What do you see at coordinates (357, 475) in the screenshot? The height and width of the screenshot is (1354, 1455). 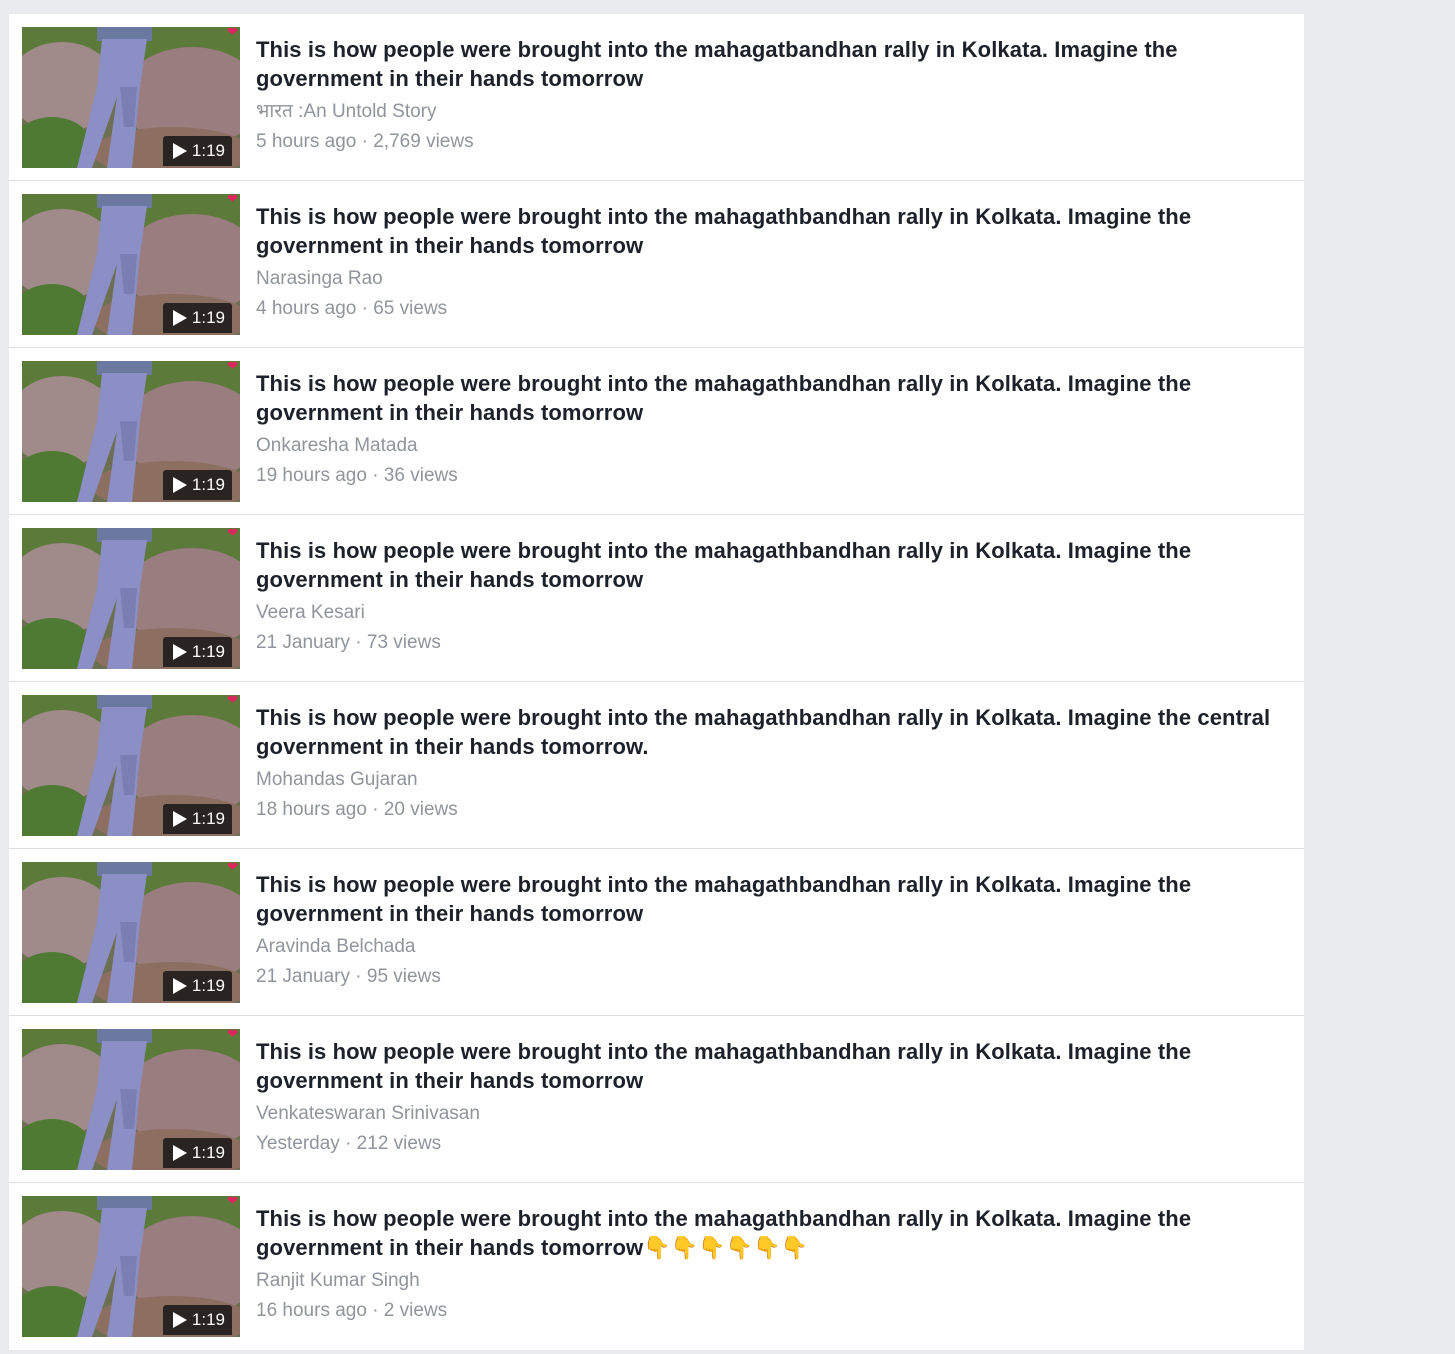 I see `video-meta: 19 hours ago · 36 views` at bounding box center [357, 475].